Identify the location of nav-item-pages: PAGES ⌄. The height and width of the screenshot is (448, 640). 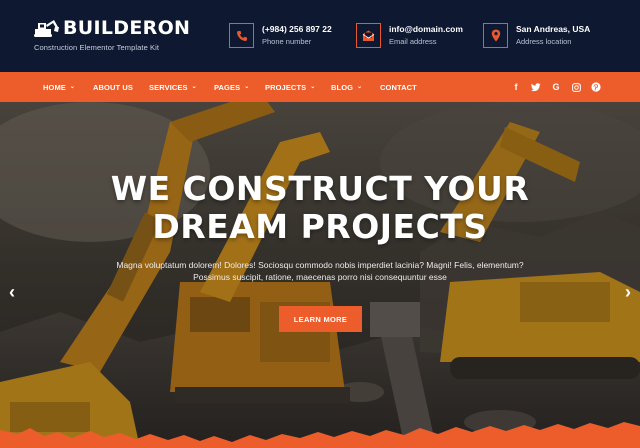
(231, 87).